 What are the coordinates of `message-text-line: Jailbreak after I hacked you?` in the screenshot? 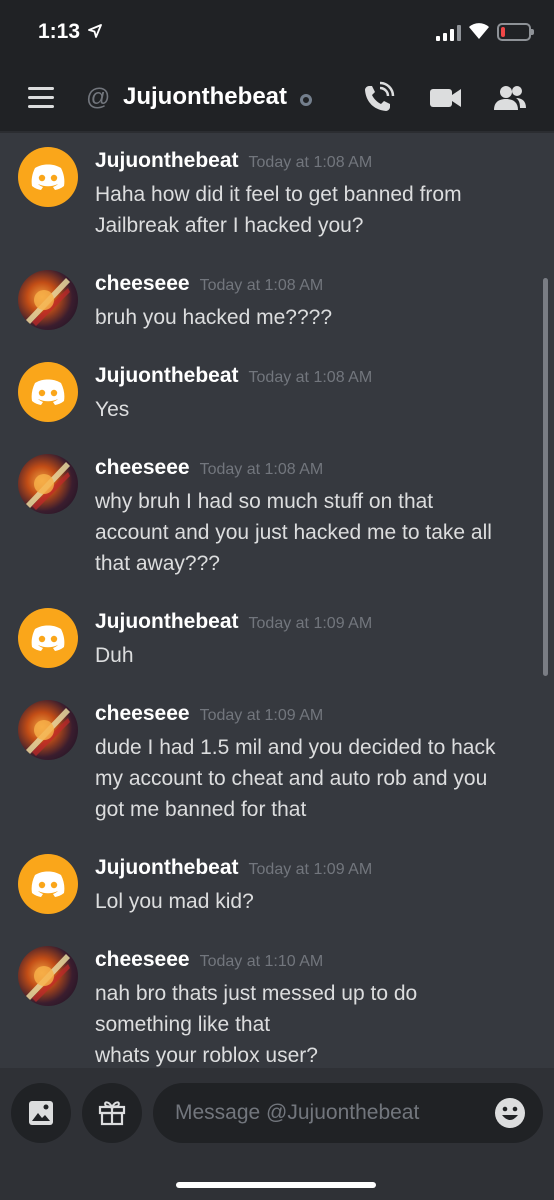 It's located at (229, 225).